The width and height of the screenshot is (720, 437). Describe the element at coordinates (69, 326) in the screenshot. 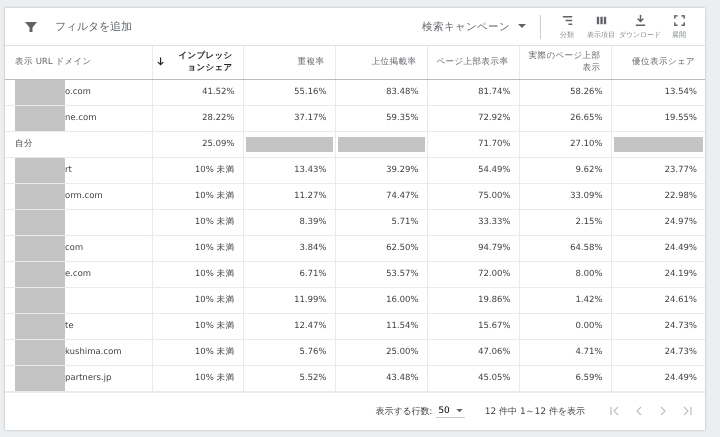

I see `domain-text: te` at that location.